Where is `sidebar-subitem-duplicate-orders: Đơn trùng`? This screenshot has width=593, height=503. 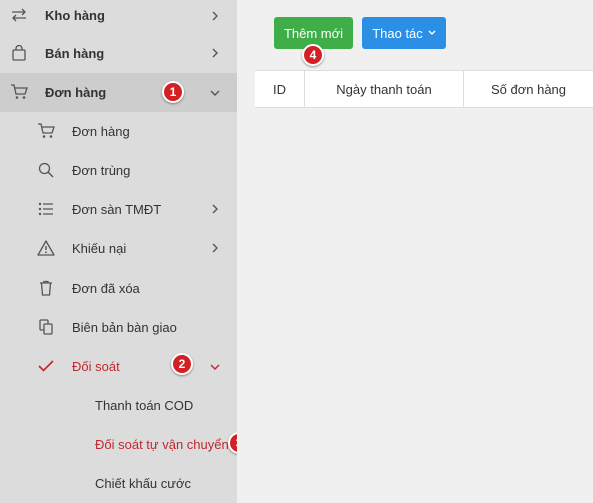 sidebar-subitem-duplicate-orders: Đơn trùng is located at coordinates (118, 170).